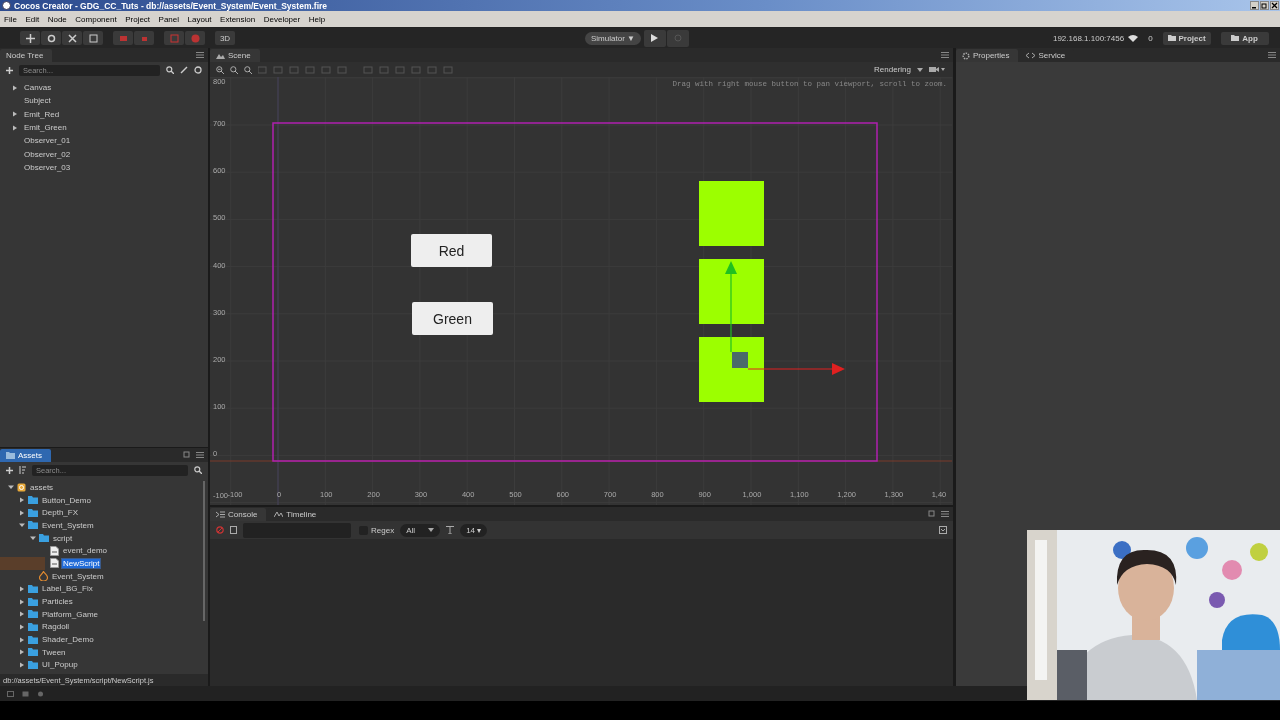 Image resolution: width=1280 pixels, height=720 pixels. I want to click on asset-item: Label_BG_Fix, so click(67, 589).